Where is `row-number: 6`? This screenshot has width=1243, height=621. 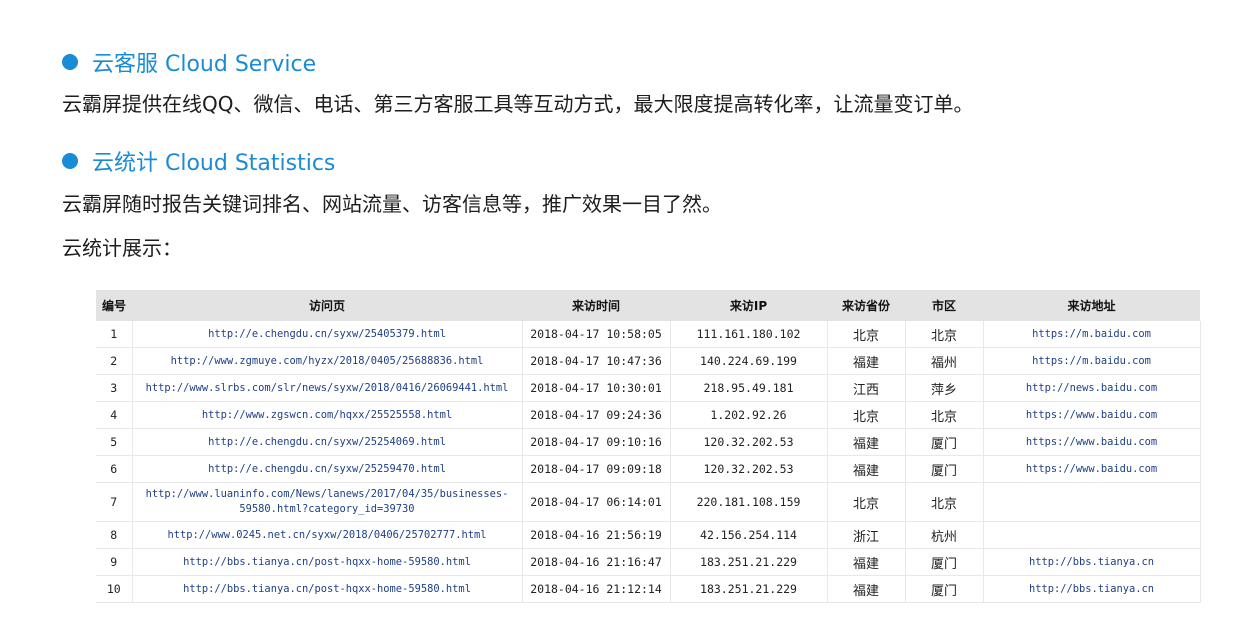 row-number: 6 is located at coordinates (114, 469).